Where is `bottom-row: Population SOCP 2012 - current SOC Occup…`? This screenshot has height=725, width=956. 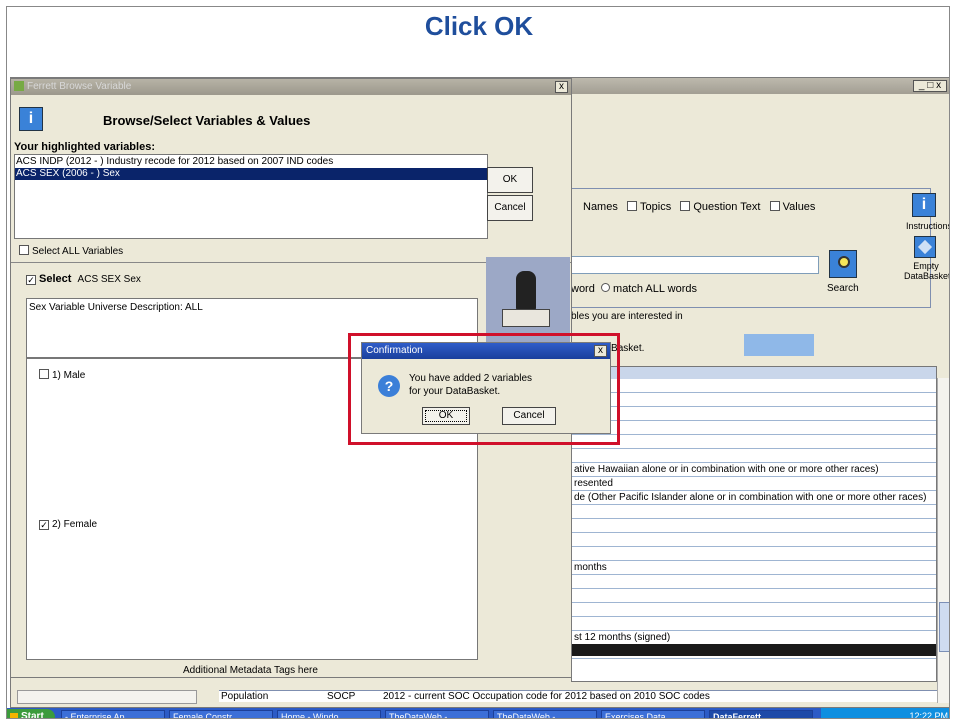
bottom-row: Population SOCP 2012 - current SOC Occup… is located at coordinates (578, 696).